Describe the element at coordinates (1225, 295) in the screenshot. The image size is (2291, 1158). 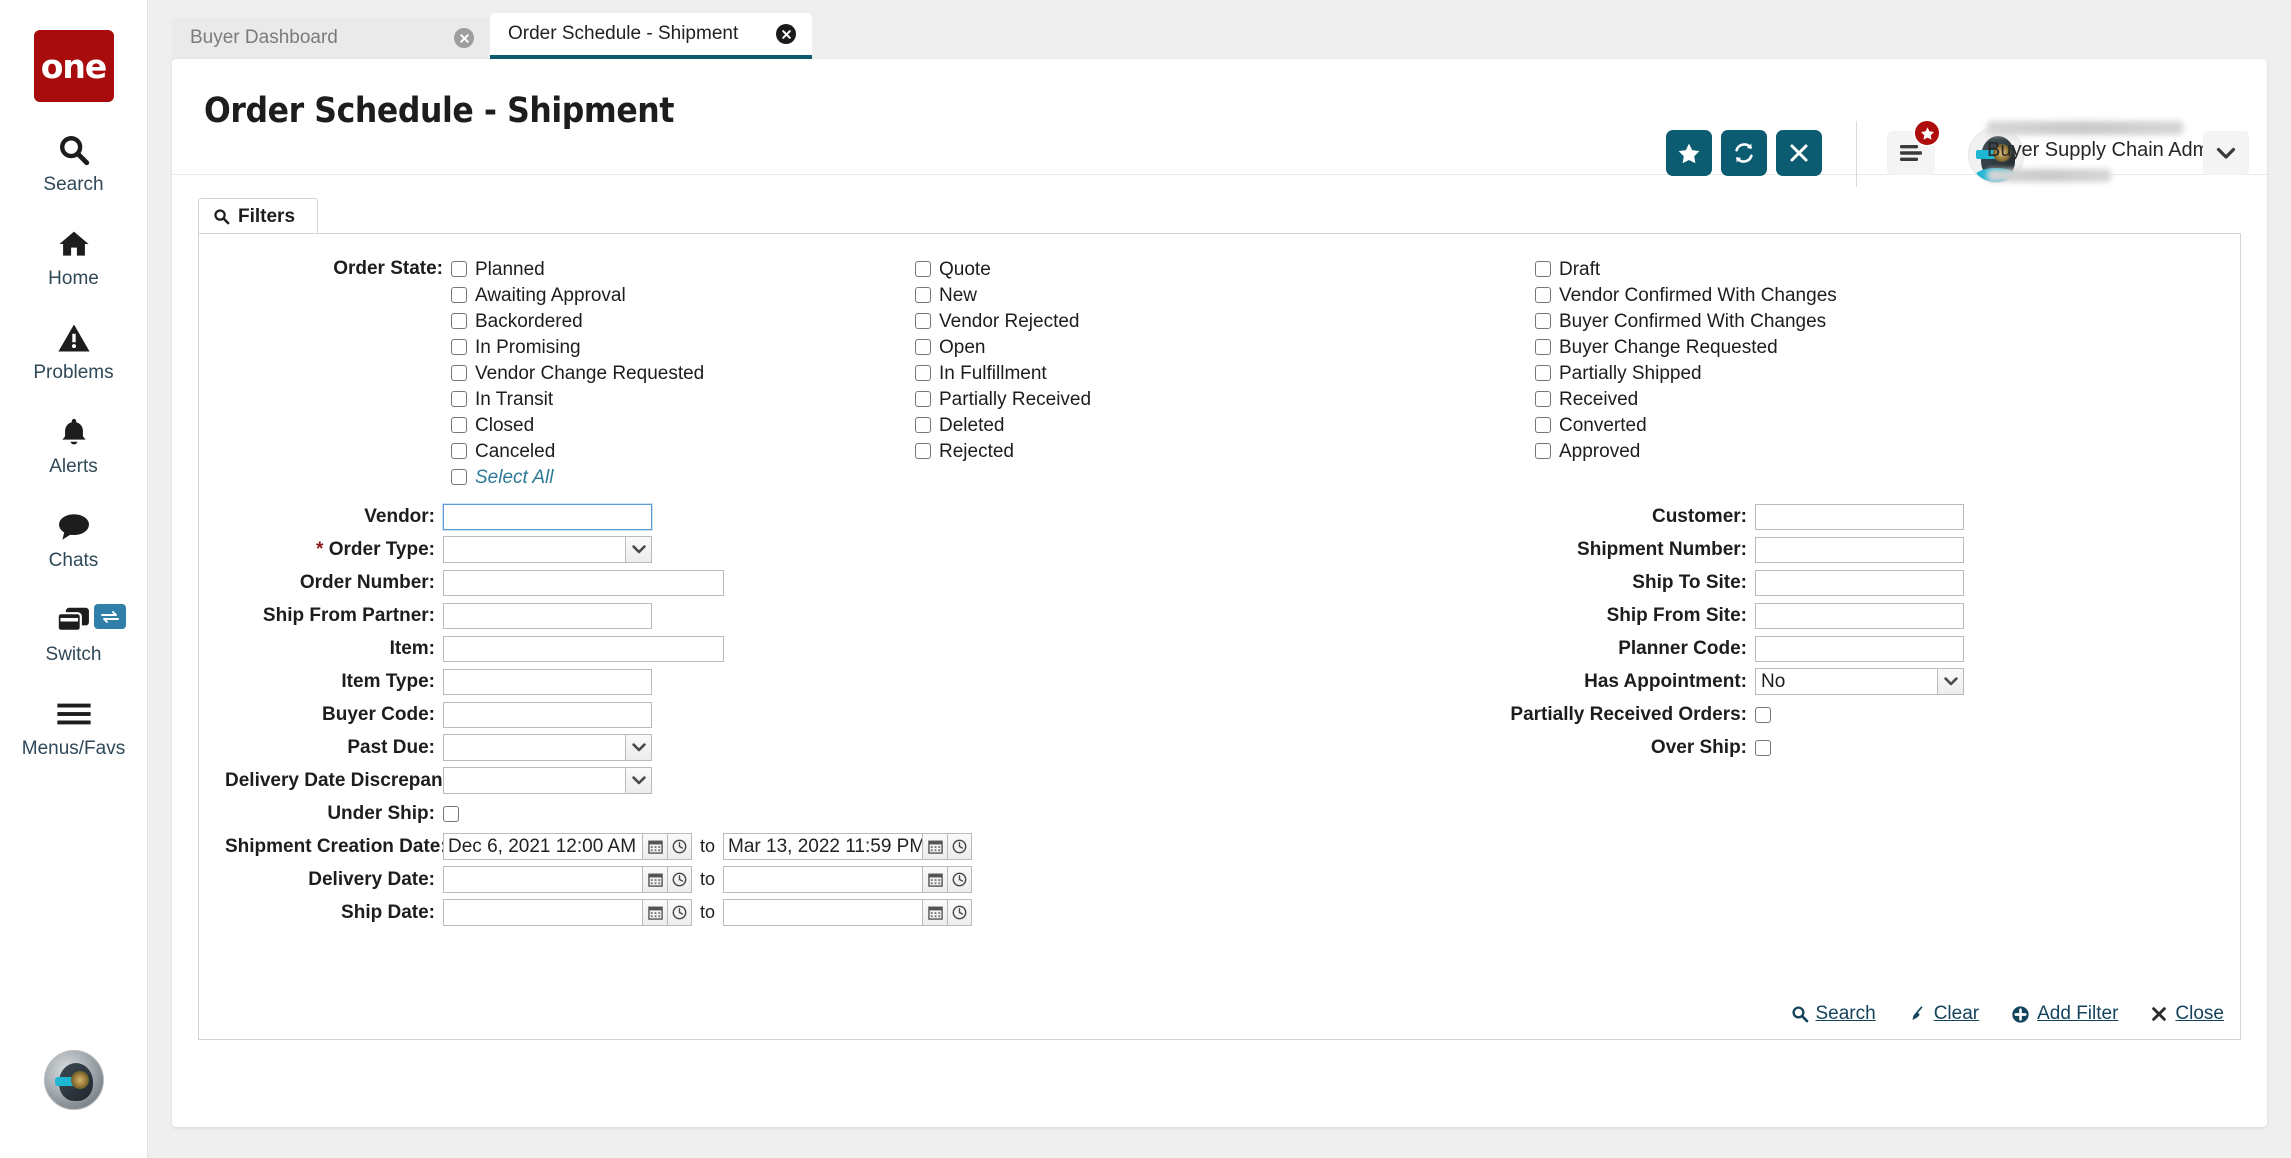
I see `checkbox-new: New` at that location.